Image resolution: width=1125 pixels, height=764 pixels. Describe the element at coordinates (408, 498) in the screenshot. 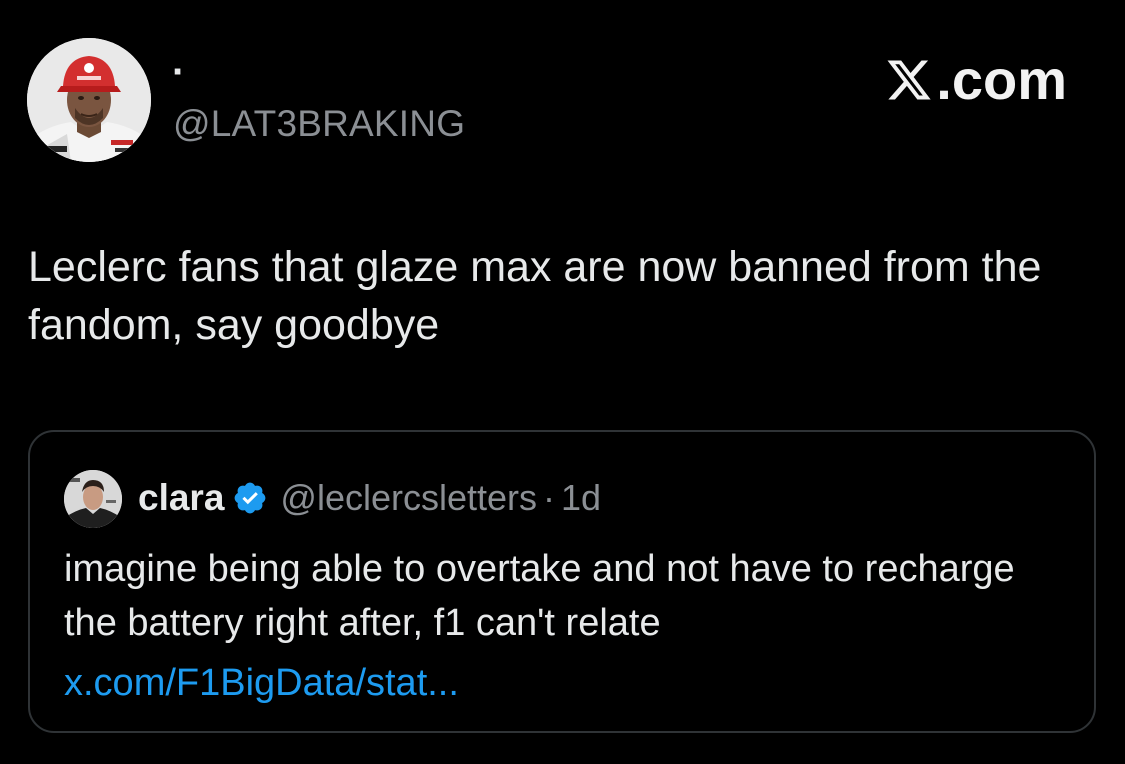

I see `quoted-author-handle: @leclercsletters` at that location.